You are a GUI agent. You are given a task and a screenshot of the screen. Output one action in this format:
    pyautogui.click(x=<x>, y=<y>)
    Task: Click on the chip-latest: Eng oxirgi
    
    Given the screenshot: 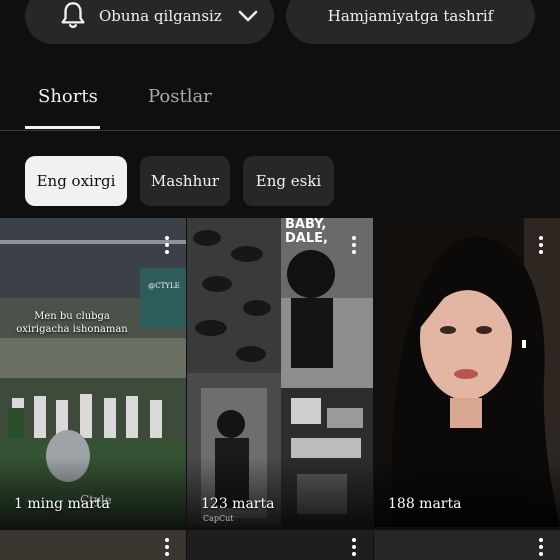 What is the action you would take?
    pyautogui.click(x=76, y=181)
    